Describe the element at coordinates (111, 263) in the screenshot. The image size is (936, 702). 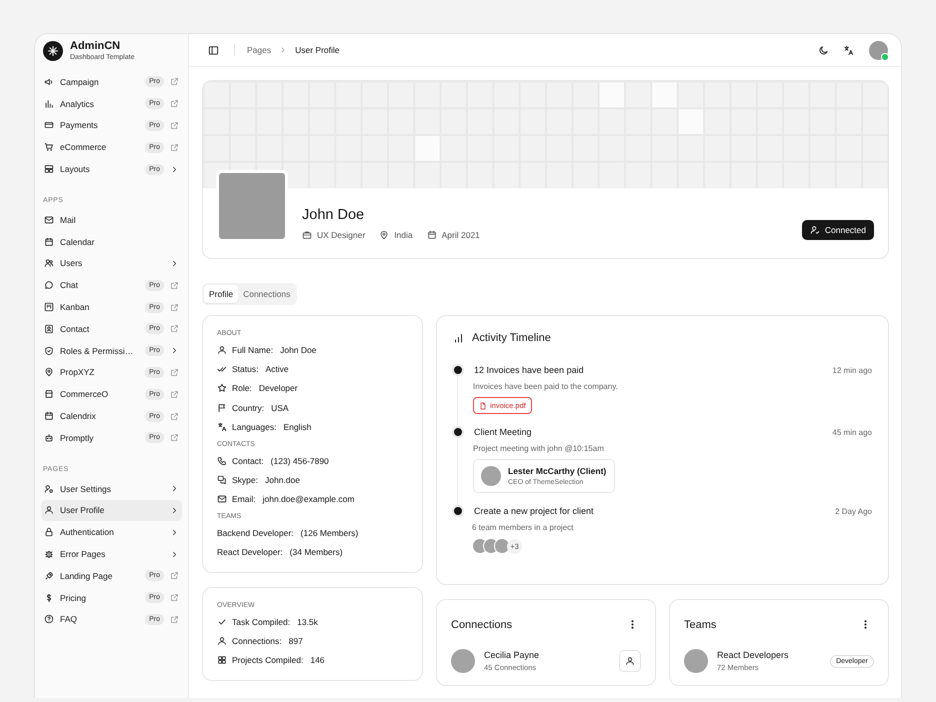
I see `sidebar-item: Users` at that location.